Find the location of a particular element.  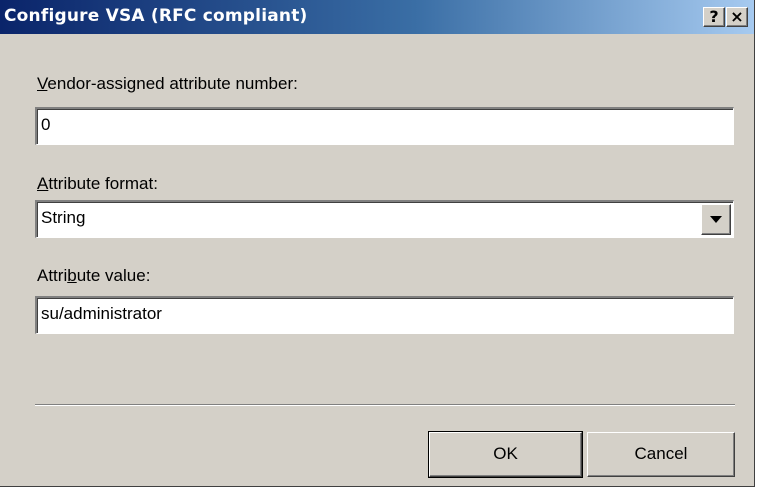

vendor-number-label-text: endor-assigned attribute number: is located at coordinates (172, 83).